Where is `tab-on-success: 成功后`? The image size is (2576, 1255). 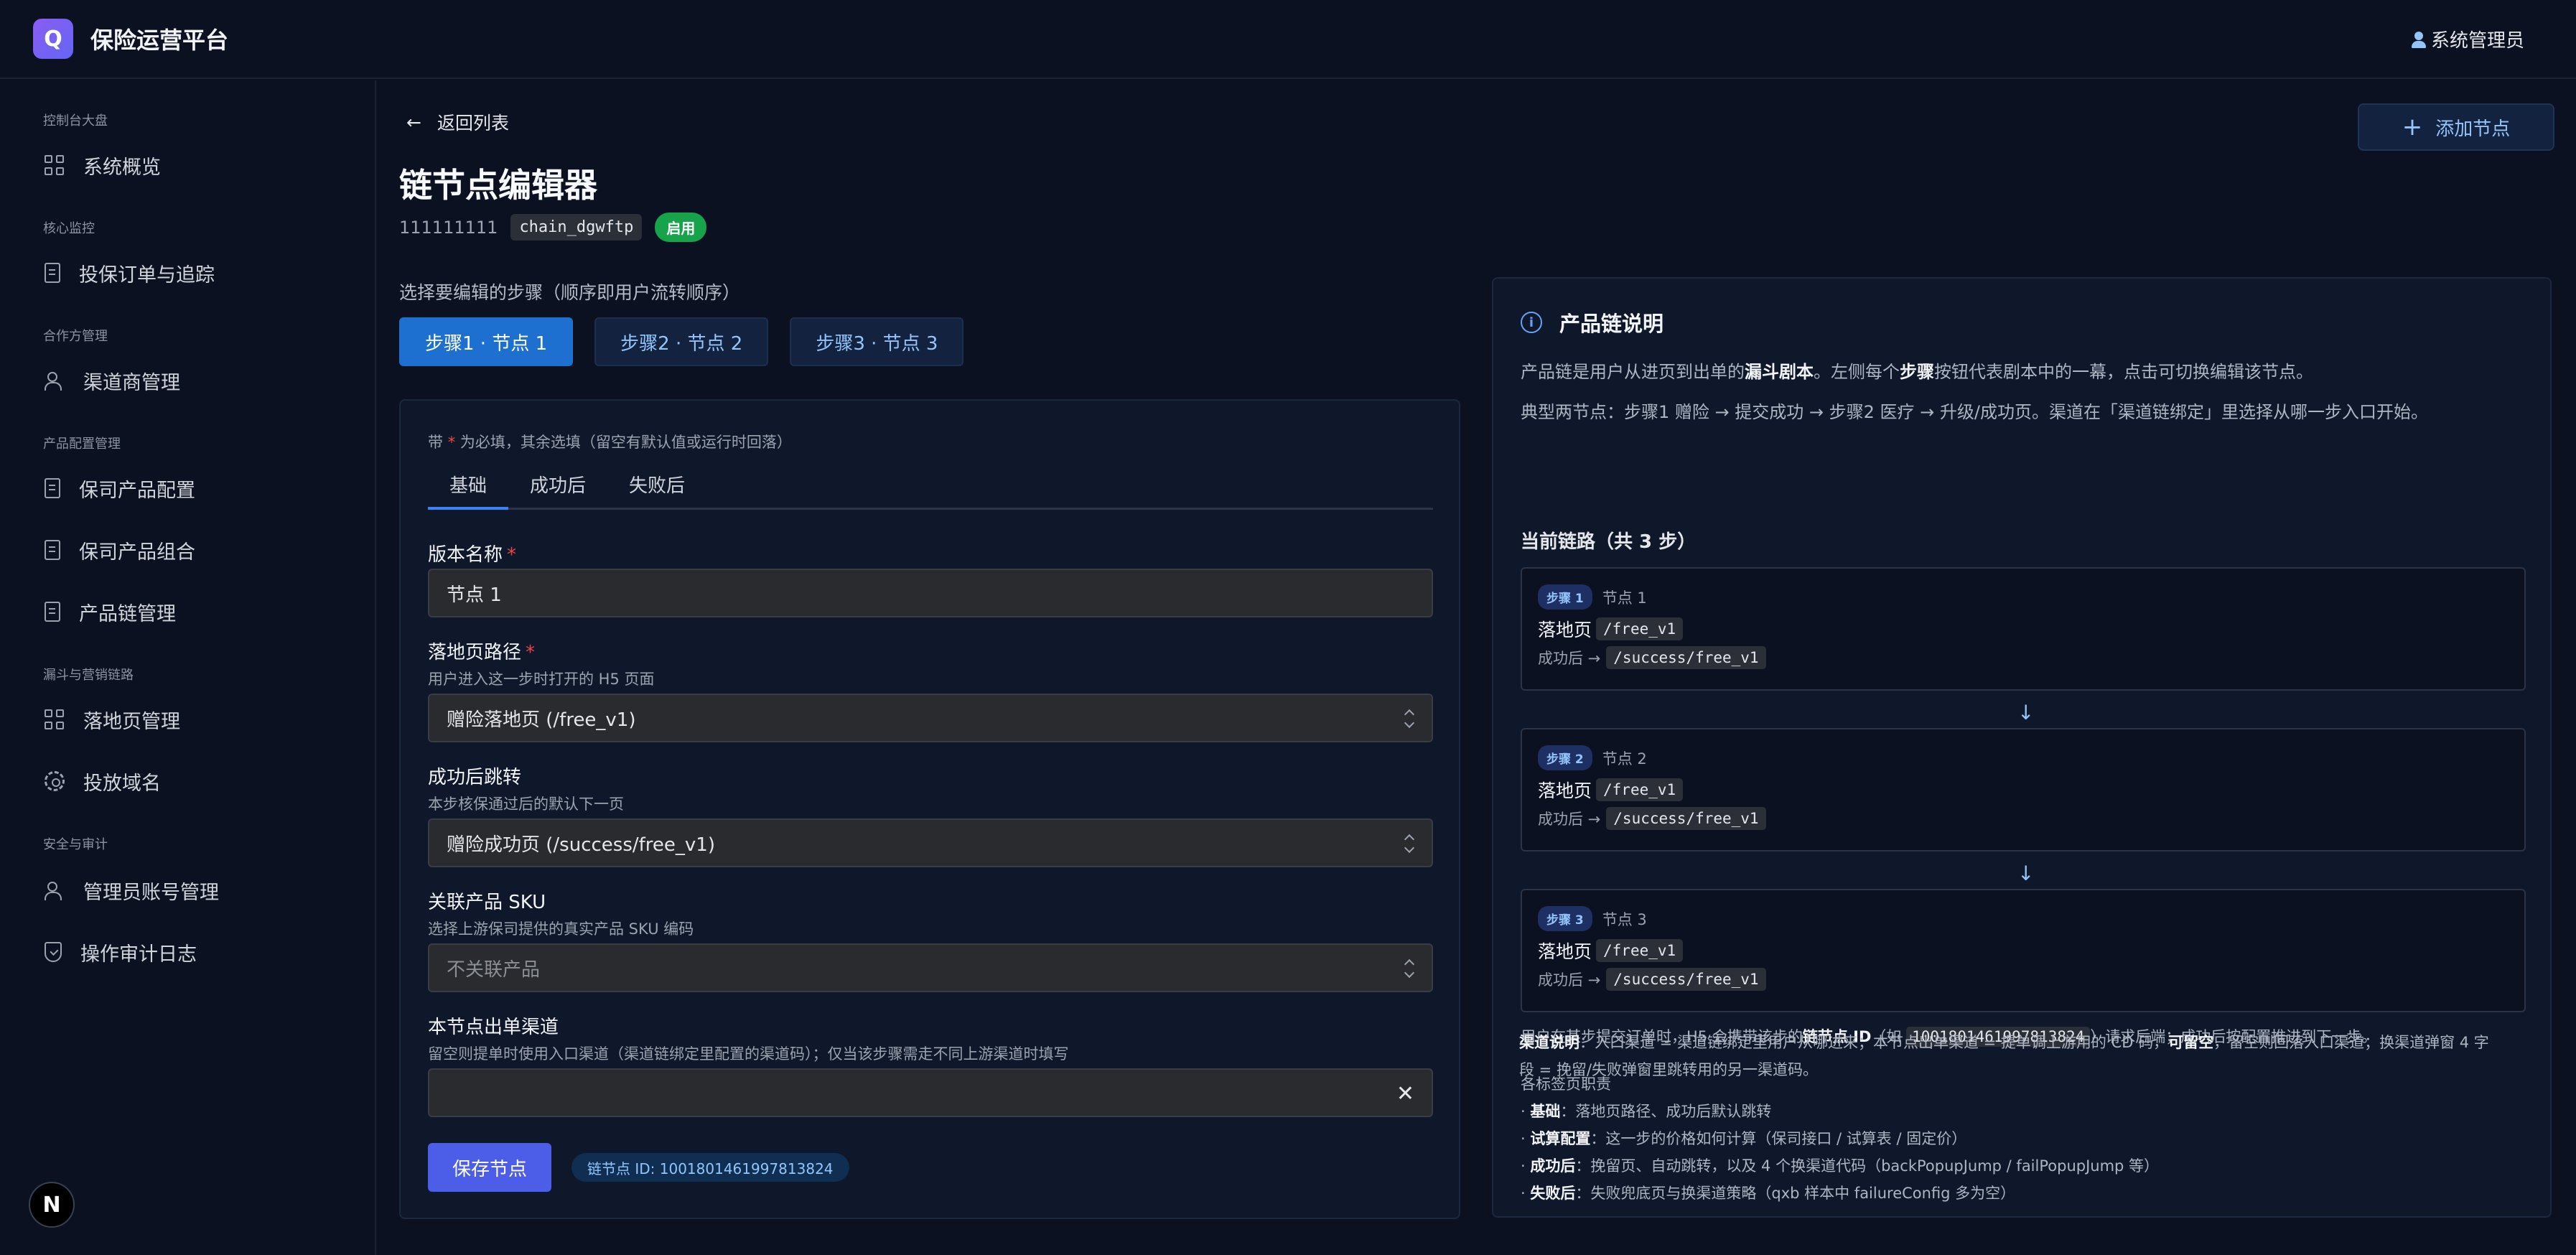 tab-on-success: 成功后 is located at coordinates (557, 490).